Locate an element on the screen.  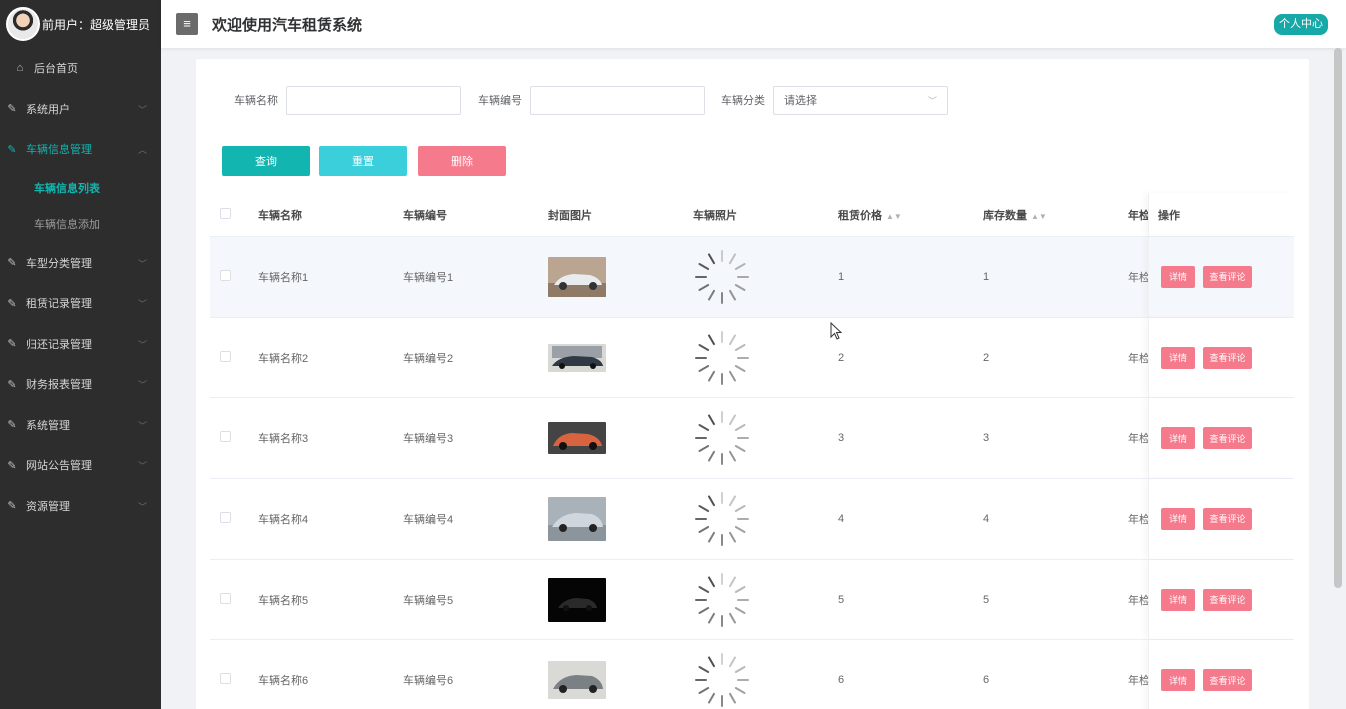
row-actions: 详情 查看评论 is located at coordinates (1221, 519).